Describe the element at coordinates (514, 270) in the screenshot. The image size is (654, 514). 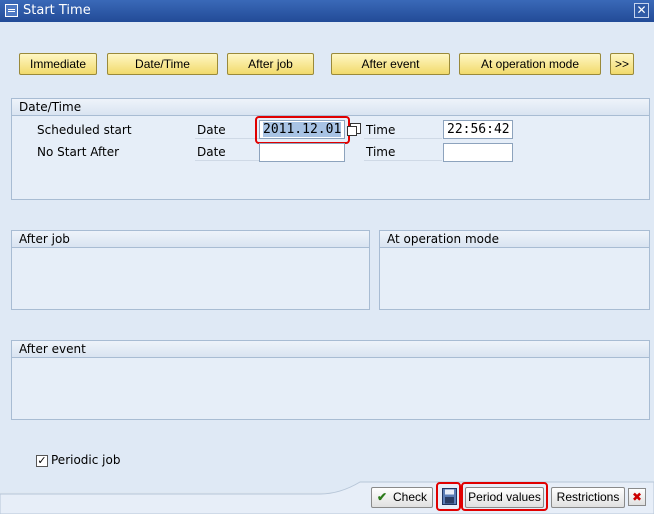
I see `at-operation-mode-group: At operation mode` at that location.